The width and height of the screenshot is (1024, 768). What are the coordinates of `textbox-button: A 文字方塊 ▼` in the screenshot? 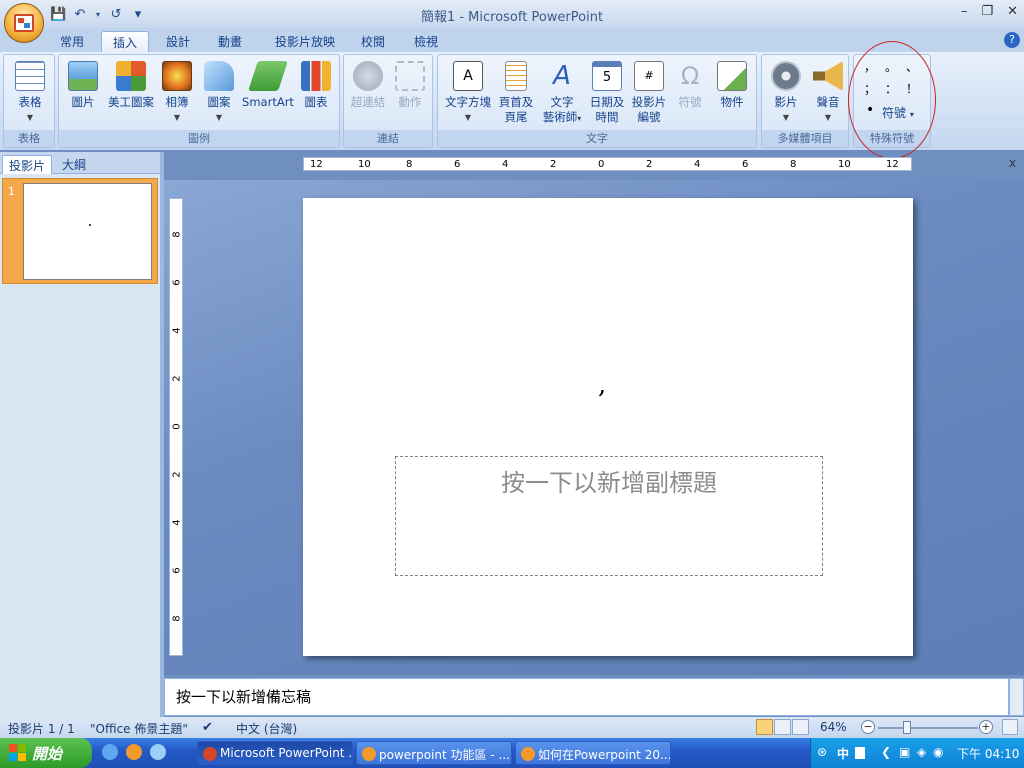 It's located at (468, 93).